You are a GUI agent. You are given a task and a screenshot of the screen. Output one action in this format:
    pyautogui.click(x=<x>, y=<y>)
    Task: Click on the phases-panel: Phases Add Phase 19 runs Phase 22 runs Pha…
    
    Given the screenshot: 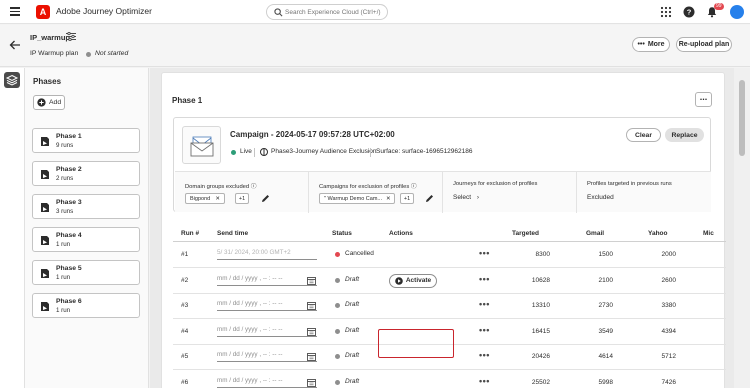 What is the action you would take?
    pyautogui.click(x=87, y=228)
    